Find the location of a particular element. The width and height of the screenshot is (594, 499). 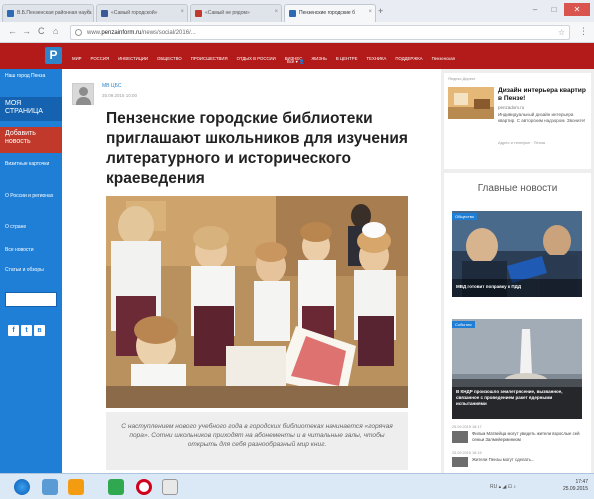

ad-image is located at coordinates (471, 103).